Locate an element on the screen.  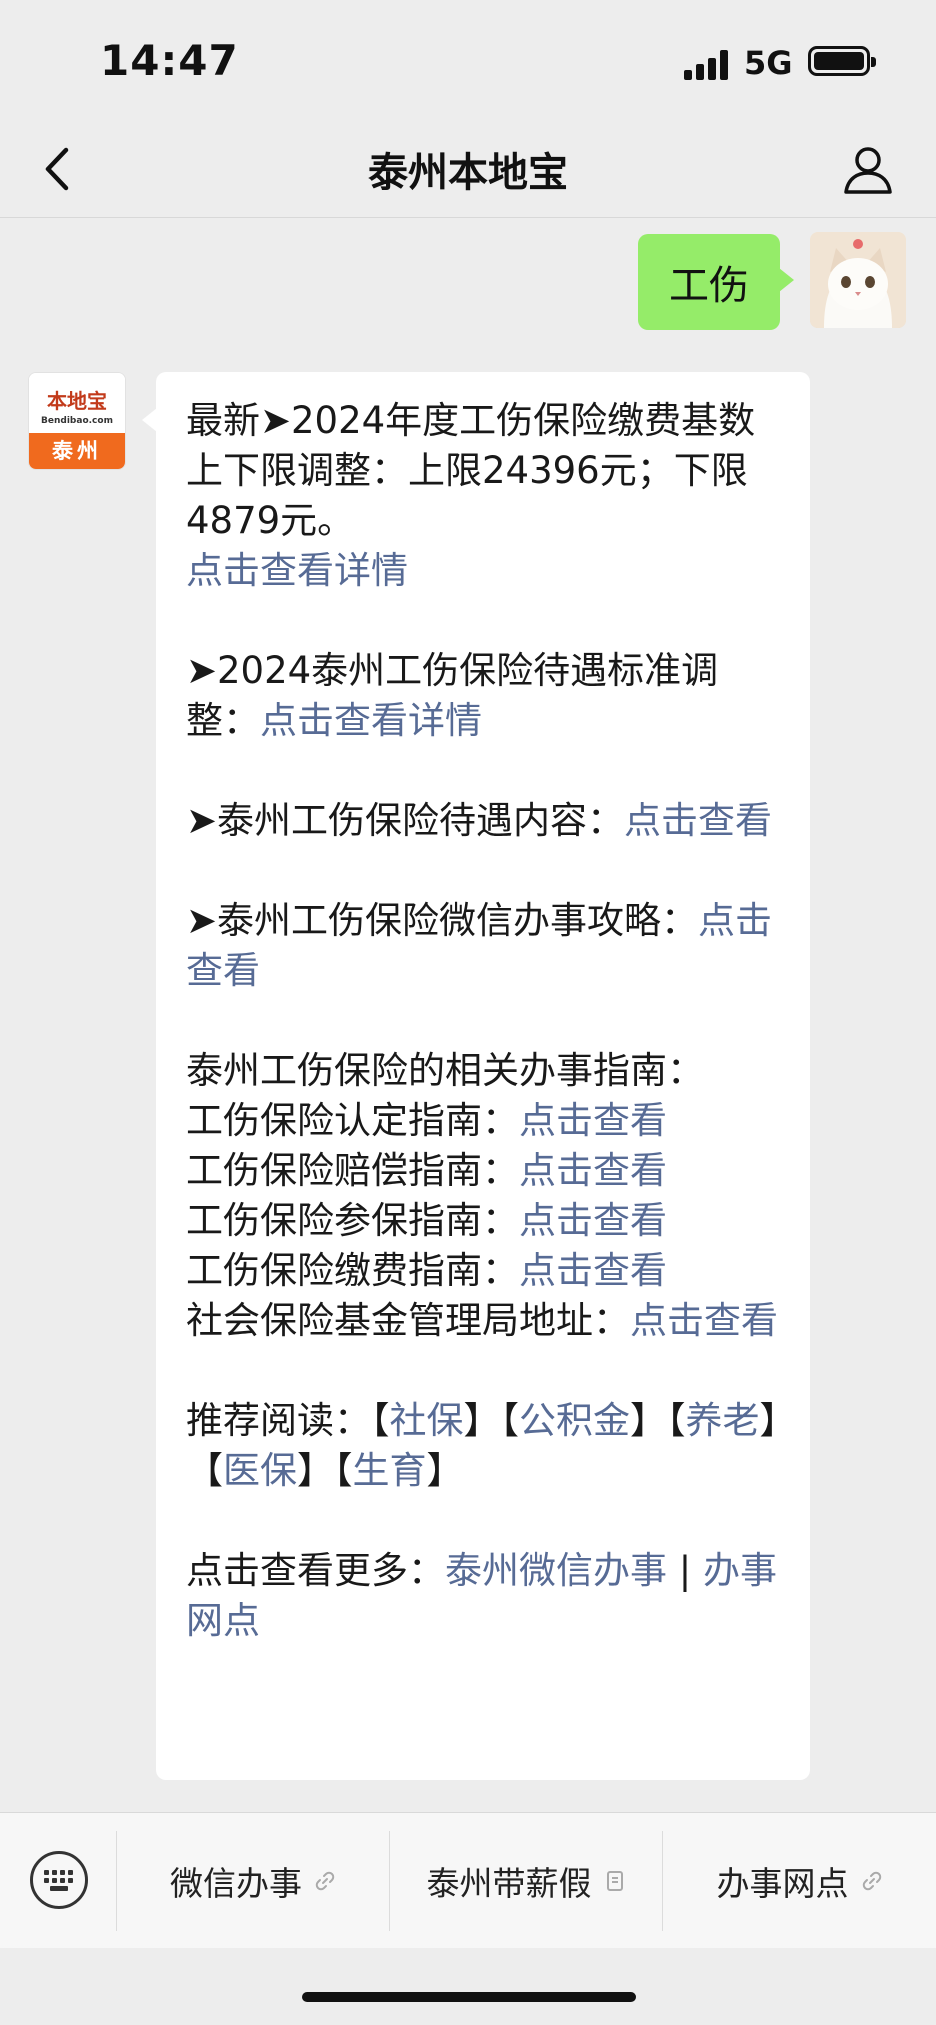
recommend-link-shebao: 社保 is located at coordinates (427, 1420).